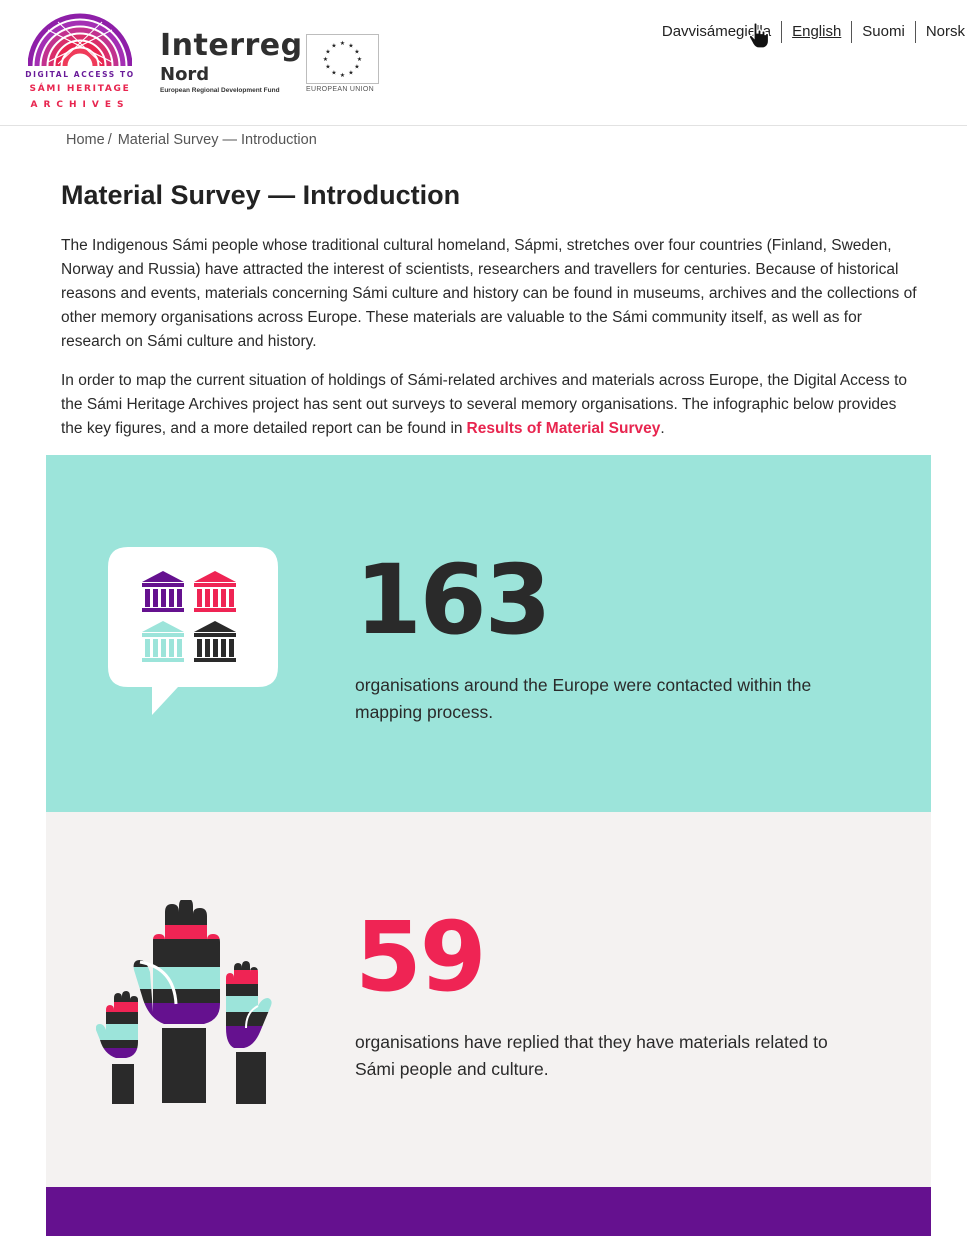 This screenshot has height=1236, width=967. Describe the element at coordinates (340, 89) in the screenshot. I see `eu-label: EUROPEAN UNION` at that location.